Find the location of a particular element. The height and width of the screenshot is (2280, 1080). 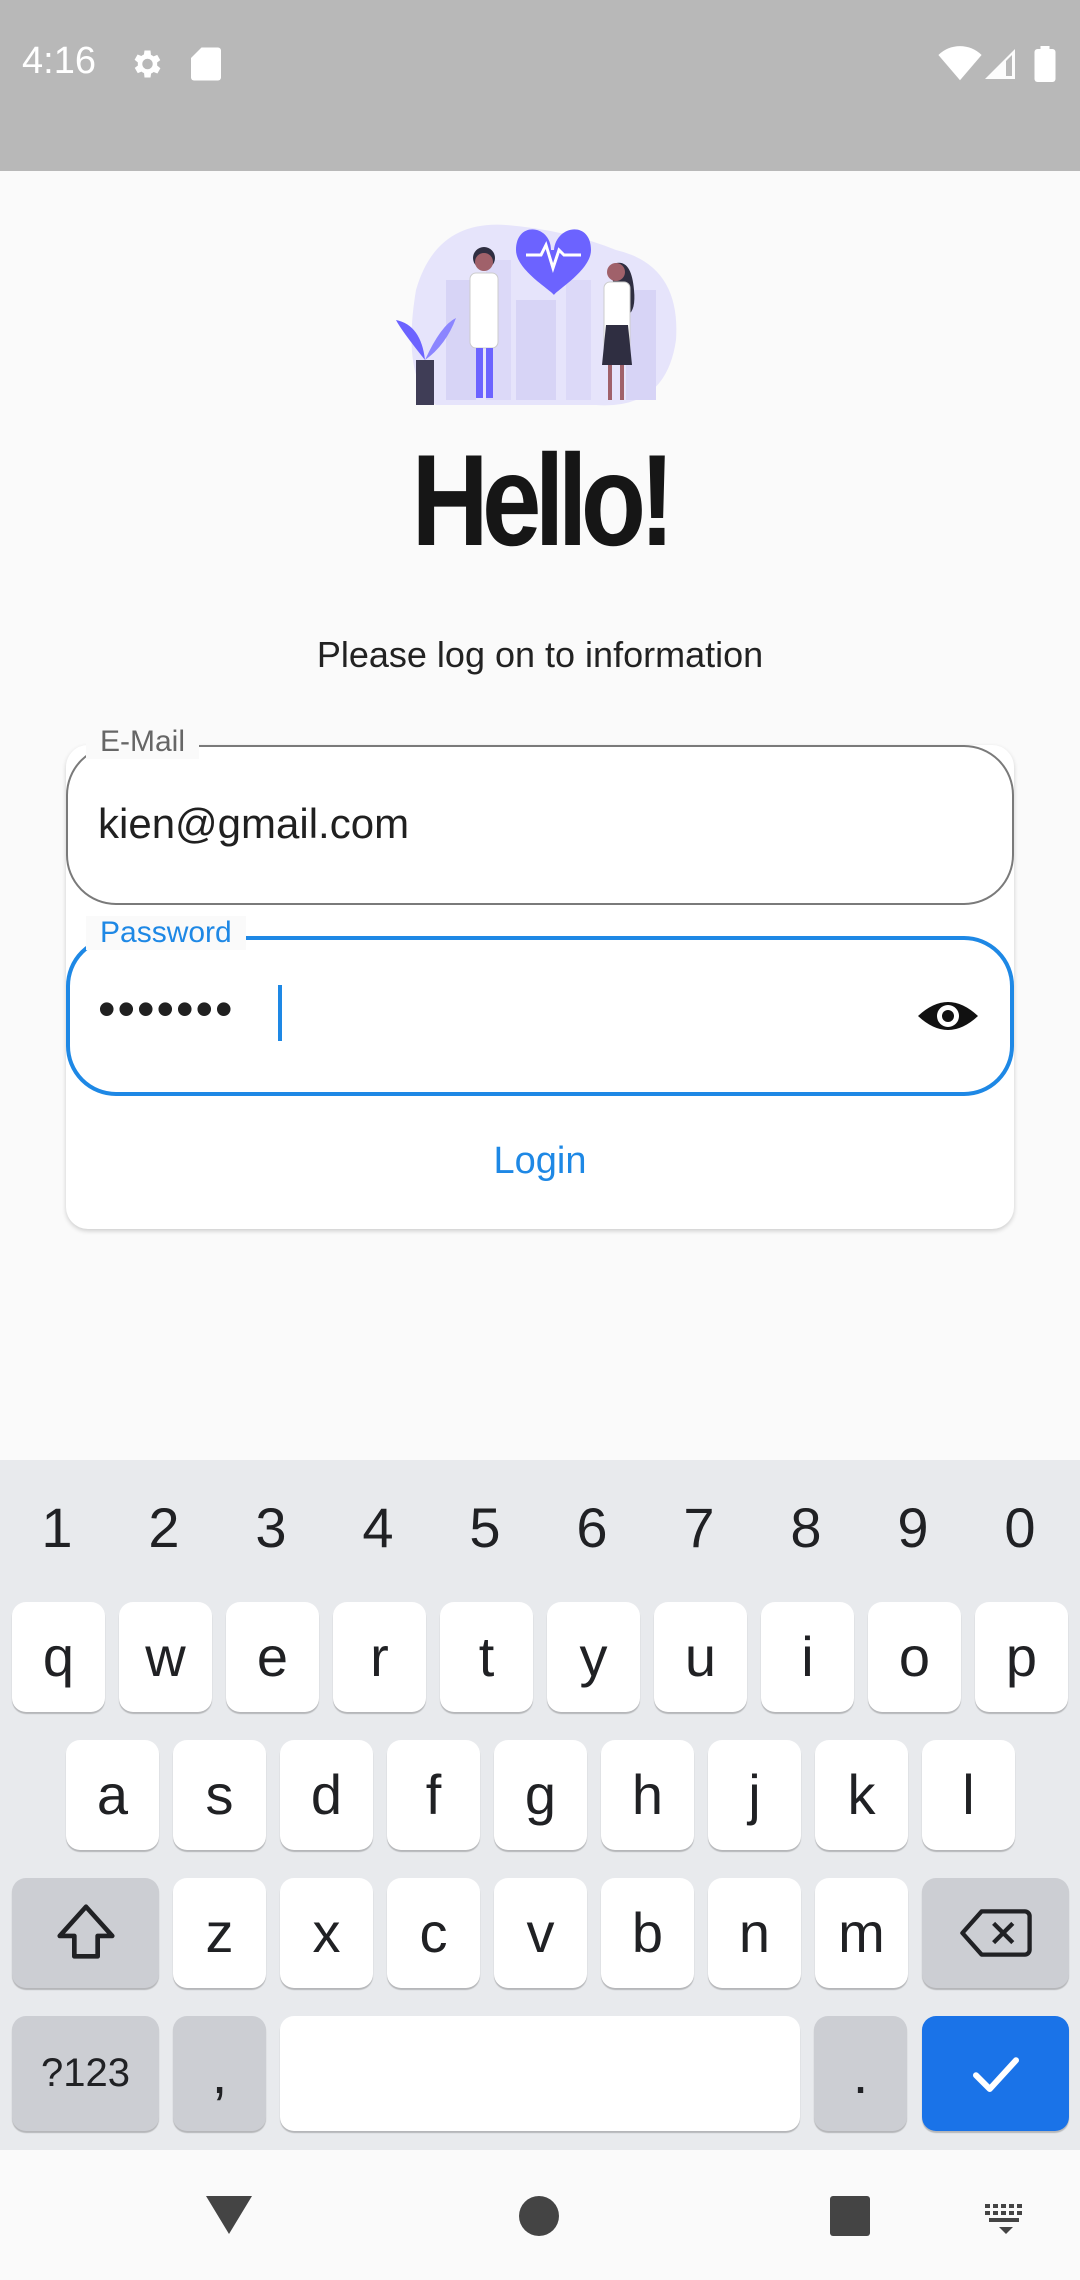

key-label: f is located at coordinates (433, 1794).